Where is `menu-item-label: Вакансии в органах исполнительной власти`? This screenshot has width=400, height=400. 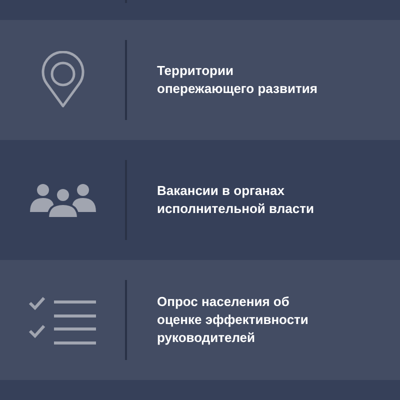
menu-item-label: Вакансии в органах исполнительной власти is located at coordinates (236, 200).